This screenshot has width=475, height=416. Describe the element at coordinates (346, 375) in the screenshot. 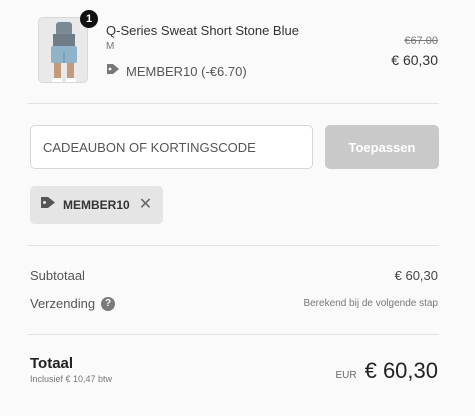

I see `total-currency: EUR` at that location.